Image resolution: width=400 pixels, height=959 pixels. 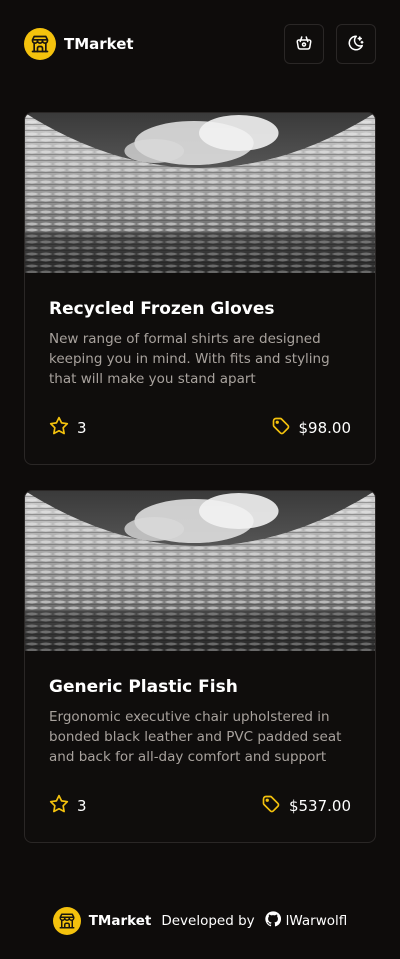 I want to click on product-title: Generic Plastic Fish, so click(x=200, y=687).